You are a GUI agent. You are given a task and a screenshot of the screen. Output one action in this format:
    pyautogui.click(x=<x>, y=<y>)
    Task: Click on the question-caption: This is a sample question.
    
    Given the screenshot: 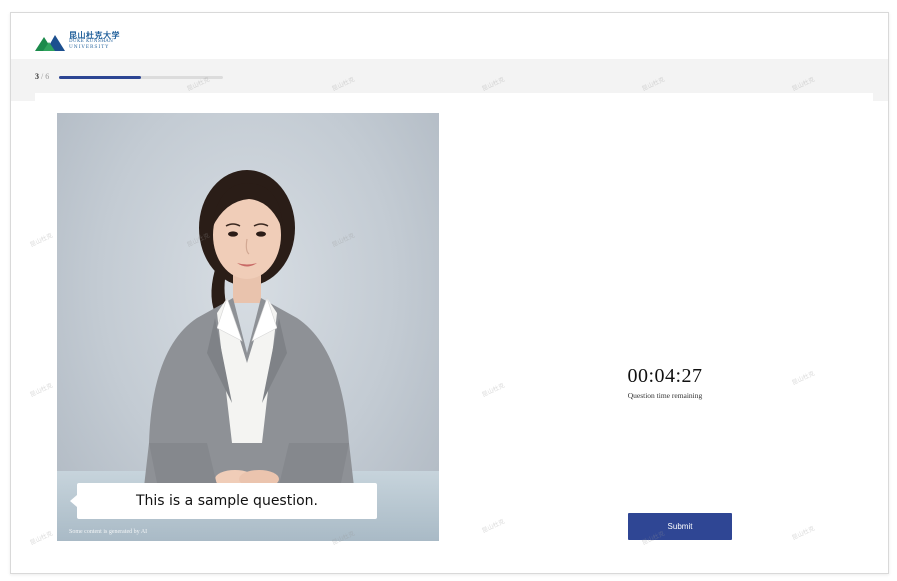 What is the action you would take?
    pyautogui.click(x=223, y=501)
    